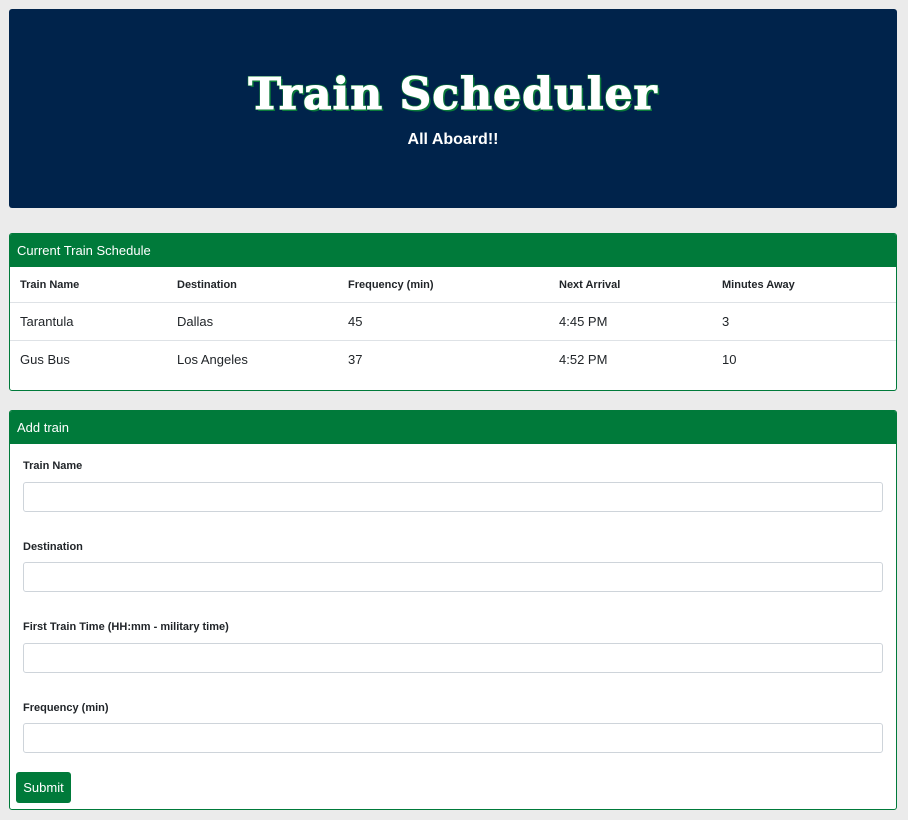  I want to click on train-name-label: Train Name, so click(53, 466).